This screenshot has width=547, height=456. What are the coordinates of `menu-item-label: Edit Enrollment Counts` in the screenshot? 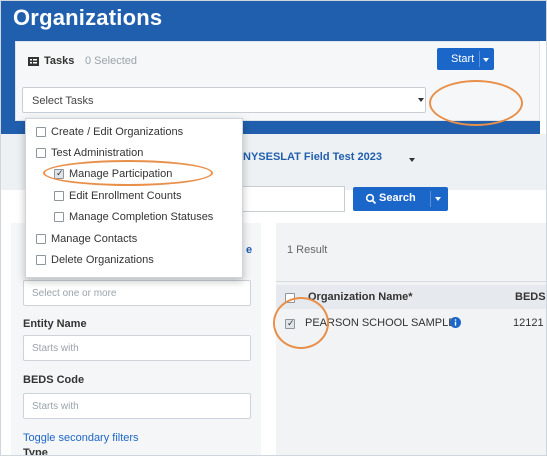 It's located at (125, 196).